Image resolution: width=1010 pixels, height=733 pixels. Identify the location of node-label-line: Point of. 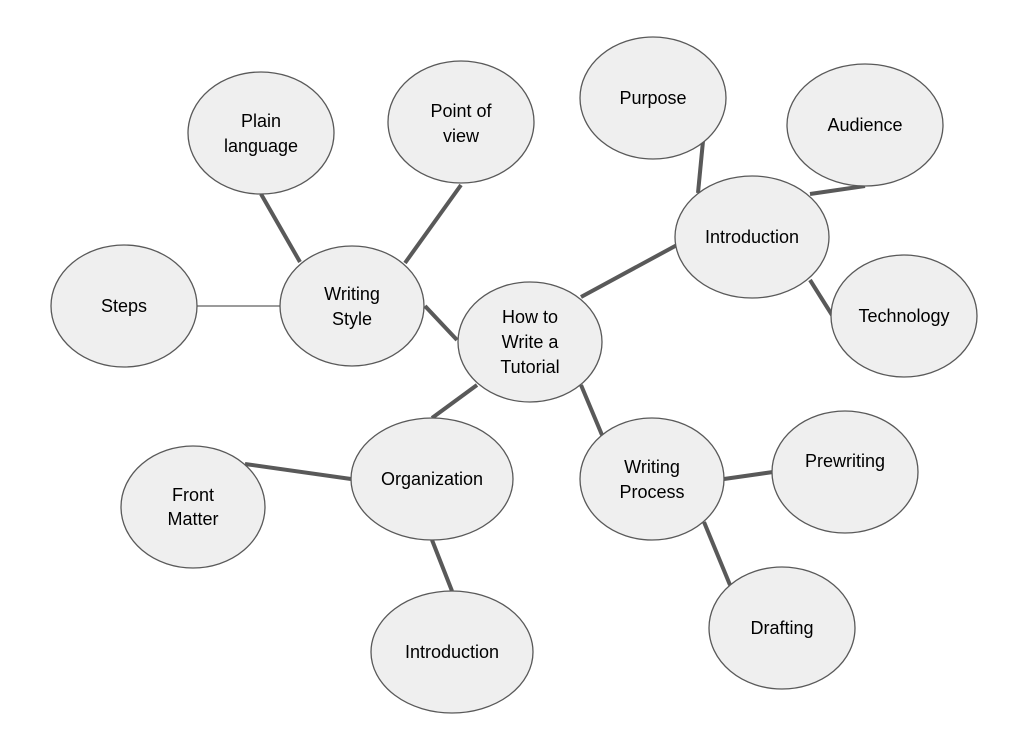
(461, 111).